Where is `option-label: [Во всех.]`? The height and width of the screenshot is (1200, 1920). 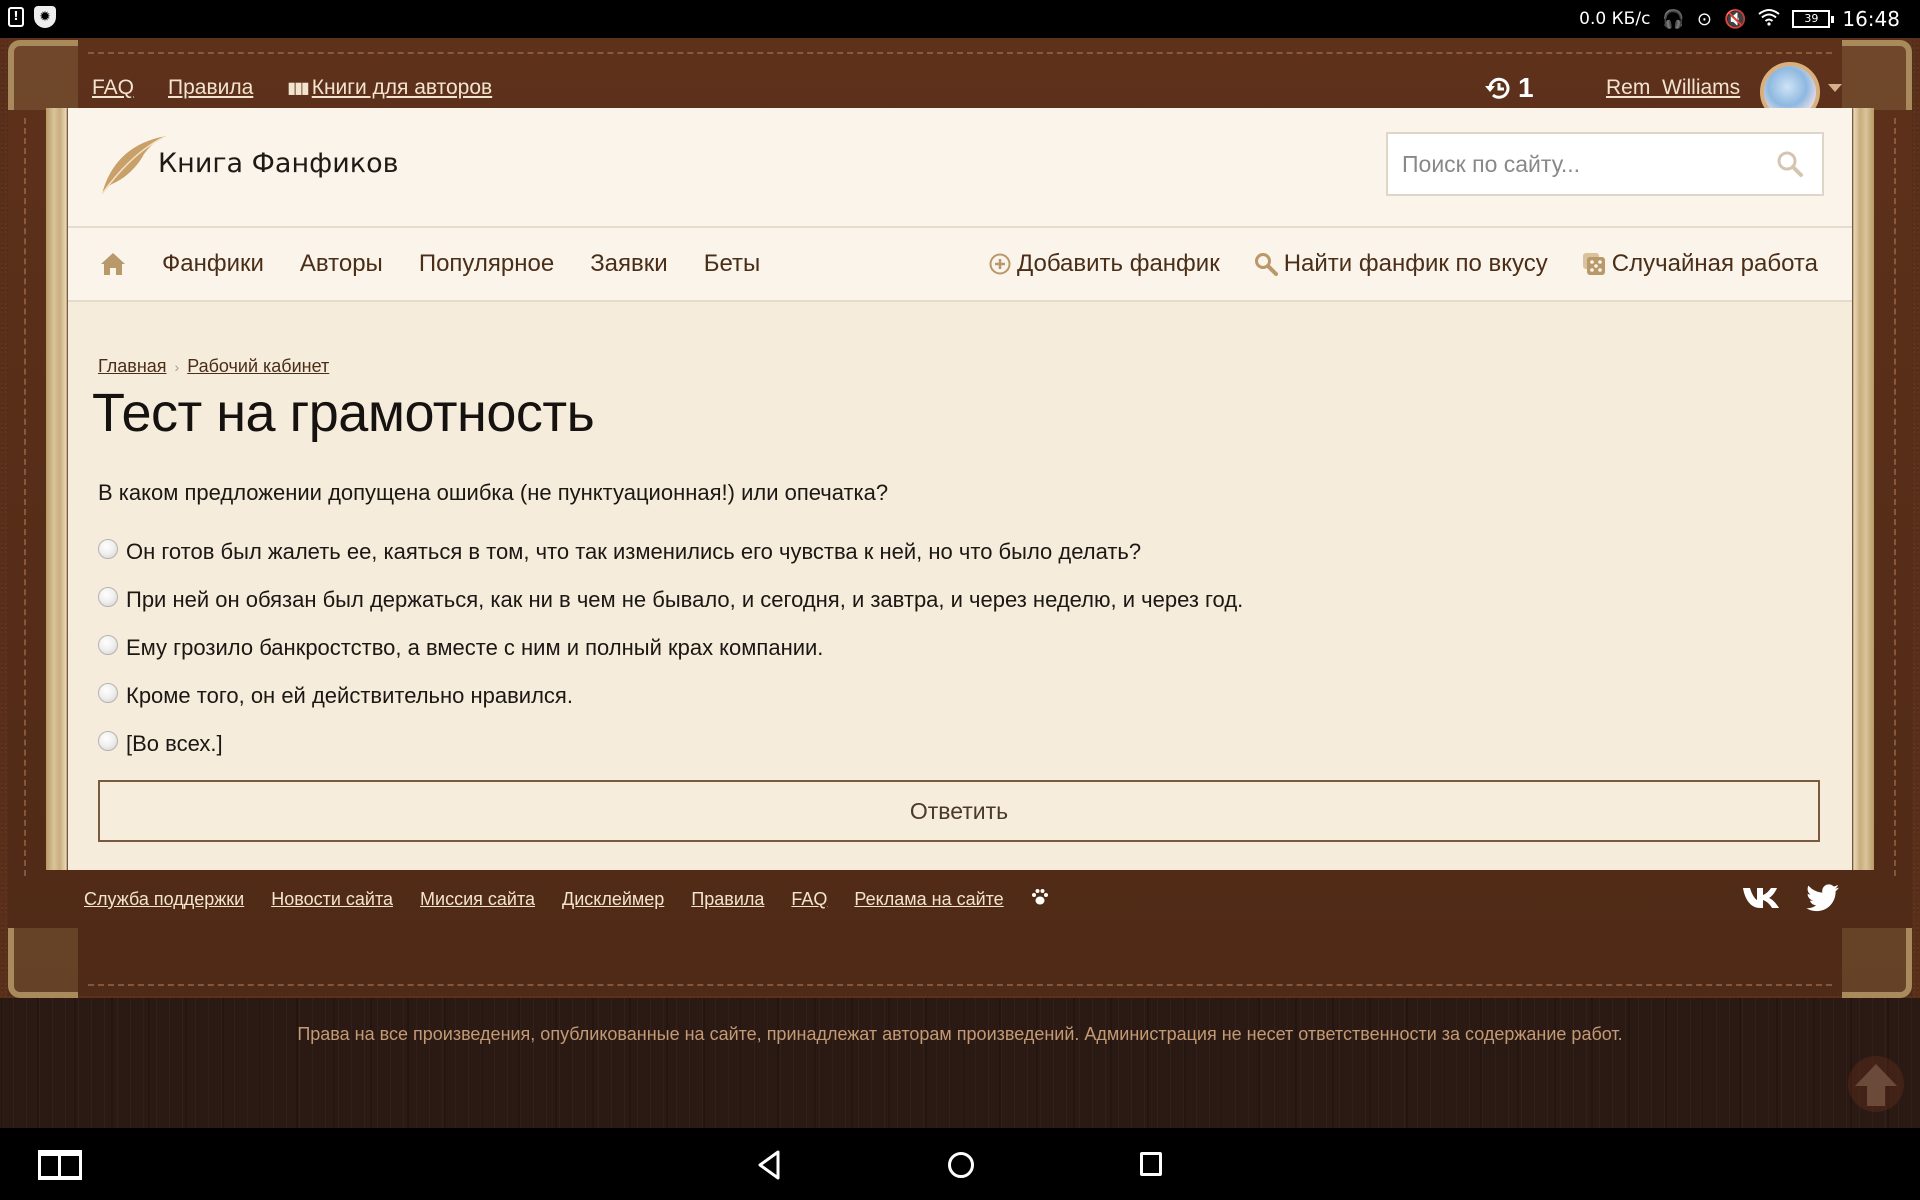
option-label: [Во всех.] is located at coordinates (174, 743).